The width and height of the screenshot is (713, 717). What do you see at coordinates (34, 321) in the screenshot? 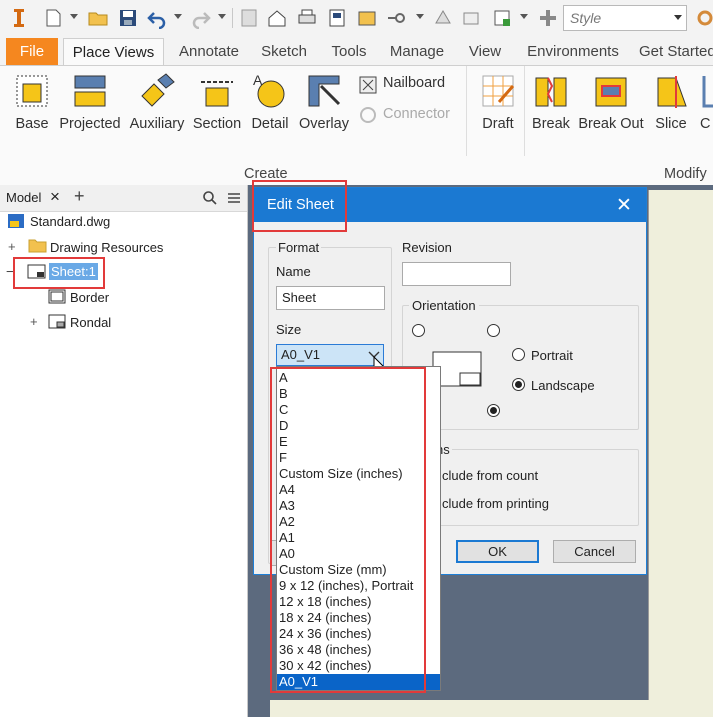
I see `expand-rondal-icon: +` at bounding box center [34, 321].